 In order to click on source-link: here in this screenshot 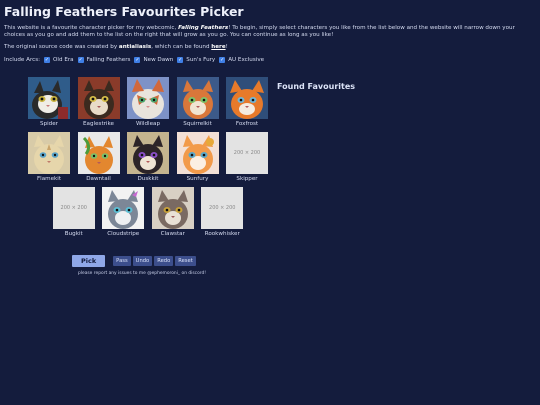, I will do `click(218, 47)`.